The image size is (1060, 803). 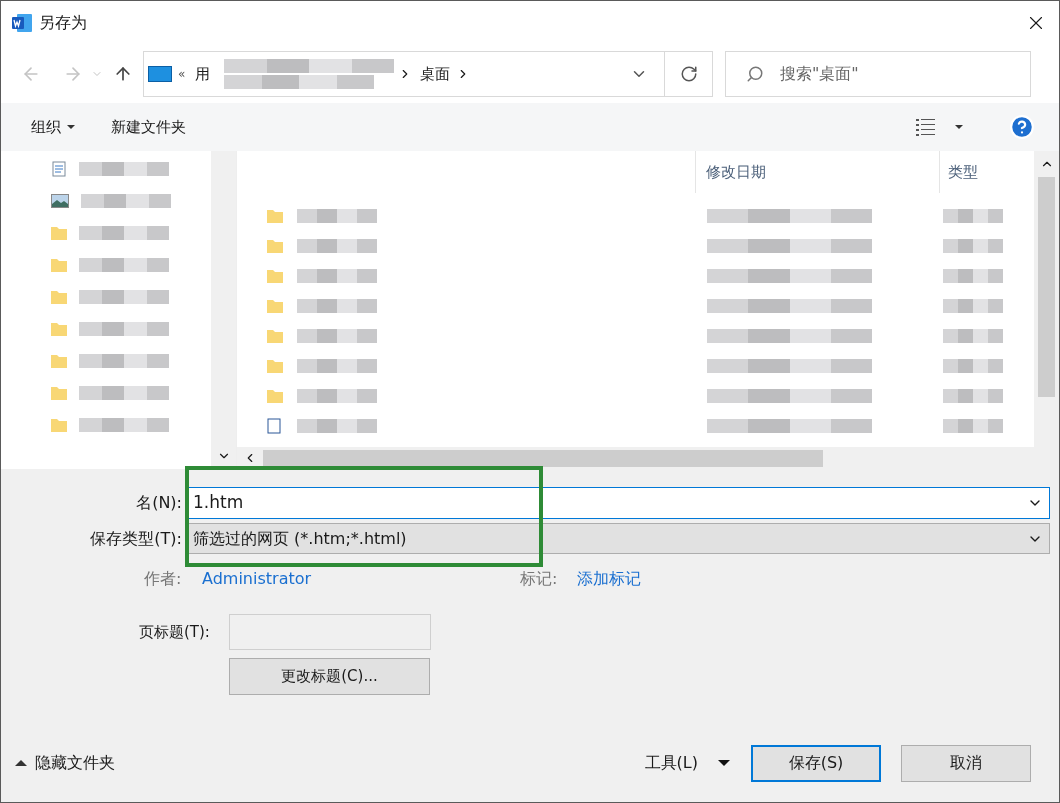 What do you see at coordinates (163, 579) in the screenshot?
I see `author-label: 作者:` at bounding box center [163, 579].